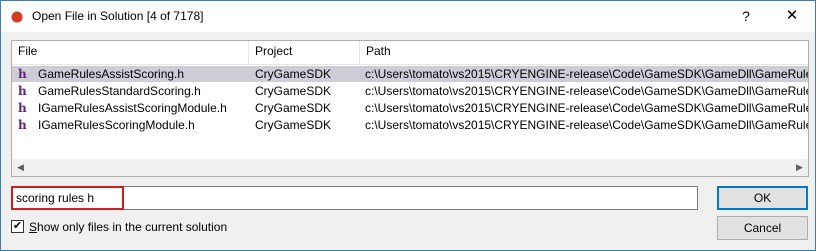 This screenshot has height=251, width=816. What do you see at coordinates (746, 16) in the screenshot?
I see `help-button: ?` at bounding box center [746, 16].